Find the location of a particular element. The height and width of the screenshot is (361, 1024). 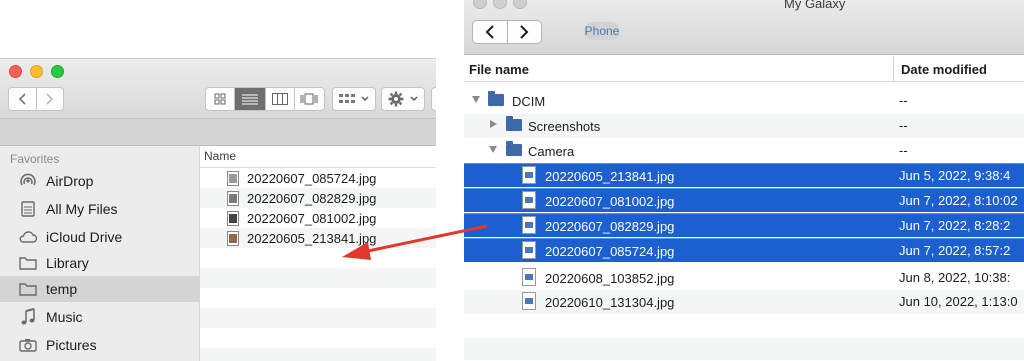

chevron-left-icon is located at coordinates (22, 99).